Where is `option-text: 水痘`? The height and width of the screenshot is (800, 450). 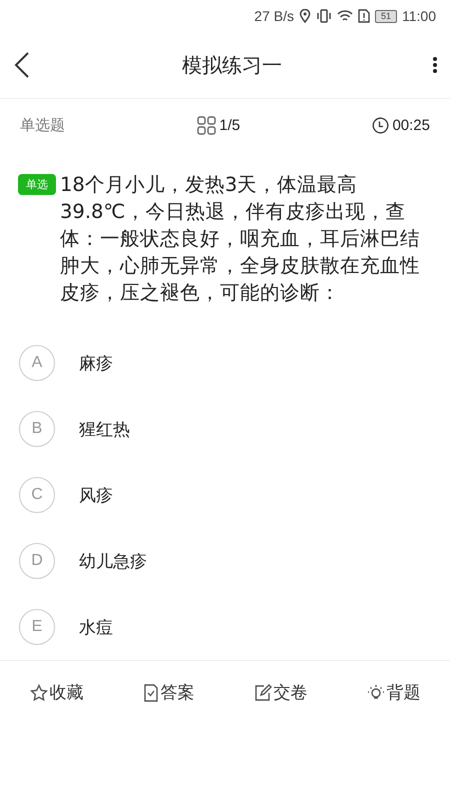 option-text: 水痘 is located at coordinates (96, 627).